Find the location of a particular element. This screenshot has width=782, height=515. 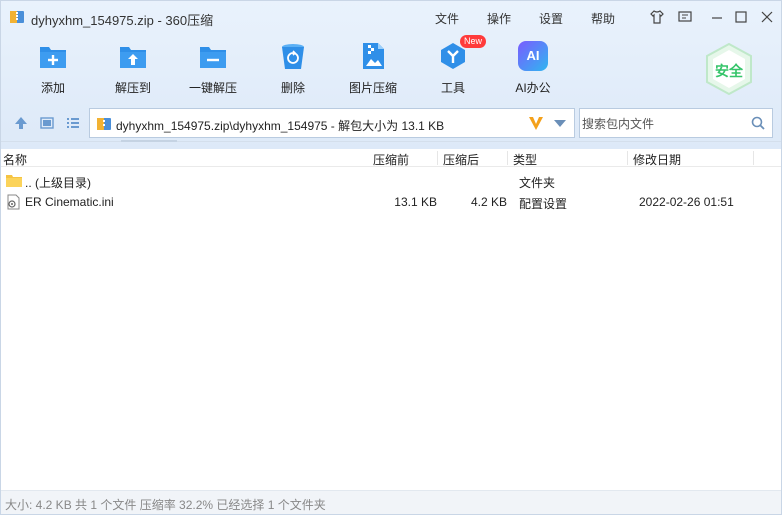

ai-office-button: AI AI办公 is located at coordinates (533, 71).